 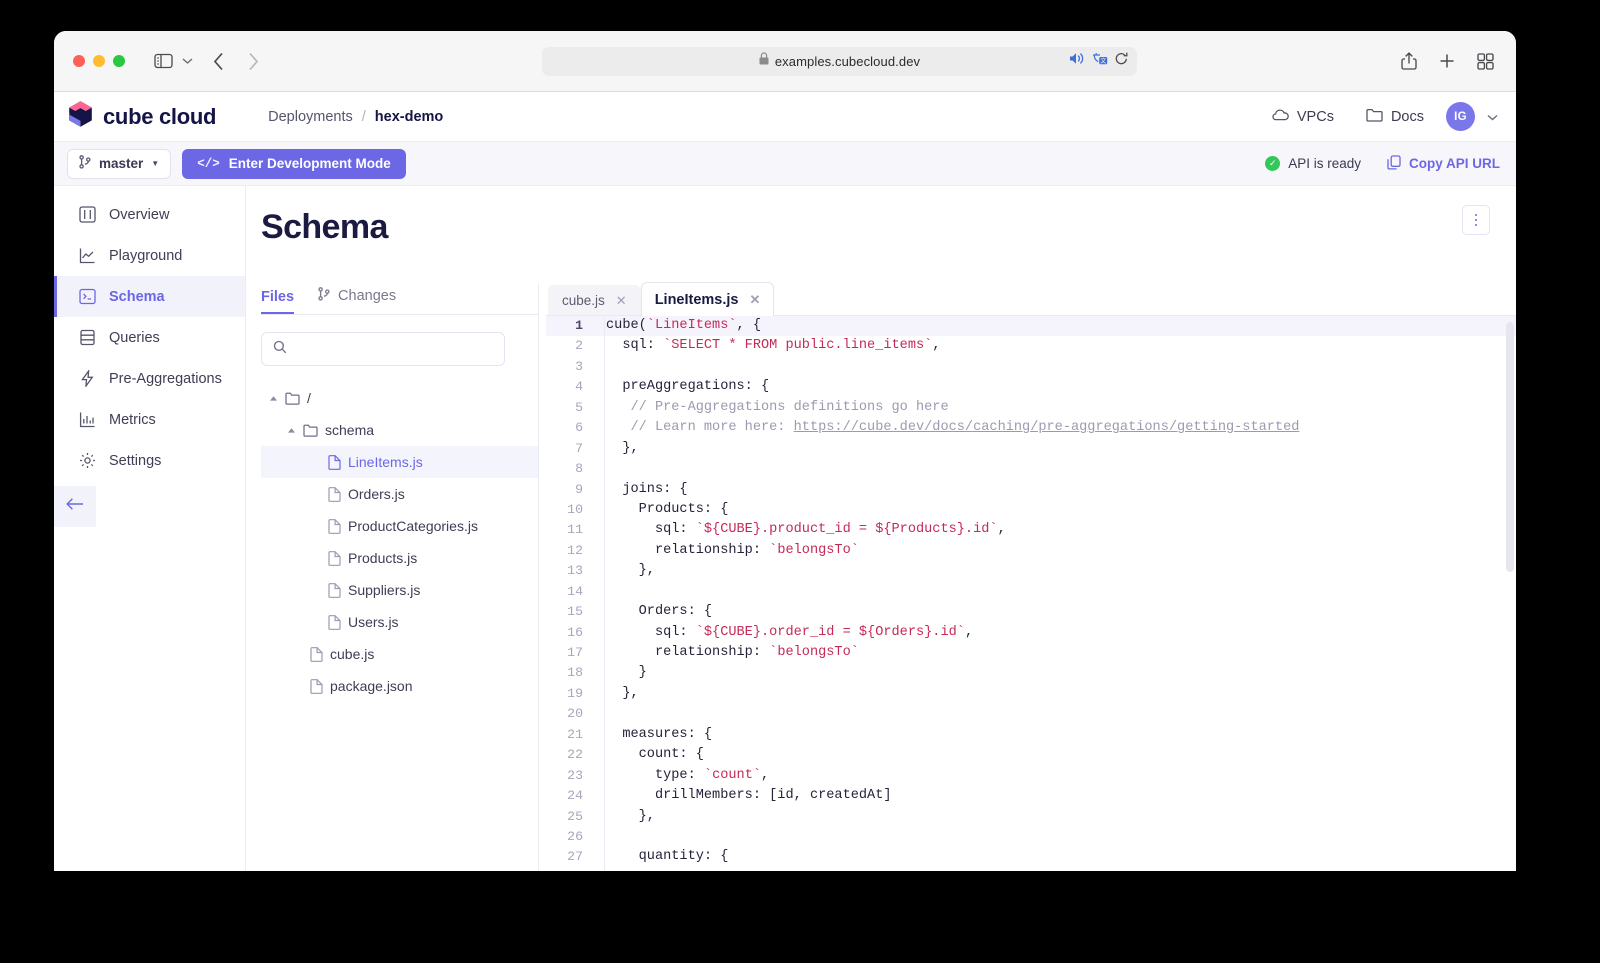 What do you see at coordinates (579, 469) in the screenshot?
I see `line-number: 8` at bounding box center [579, 469].